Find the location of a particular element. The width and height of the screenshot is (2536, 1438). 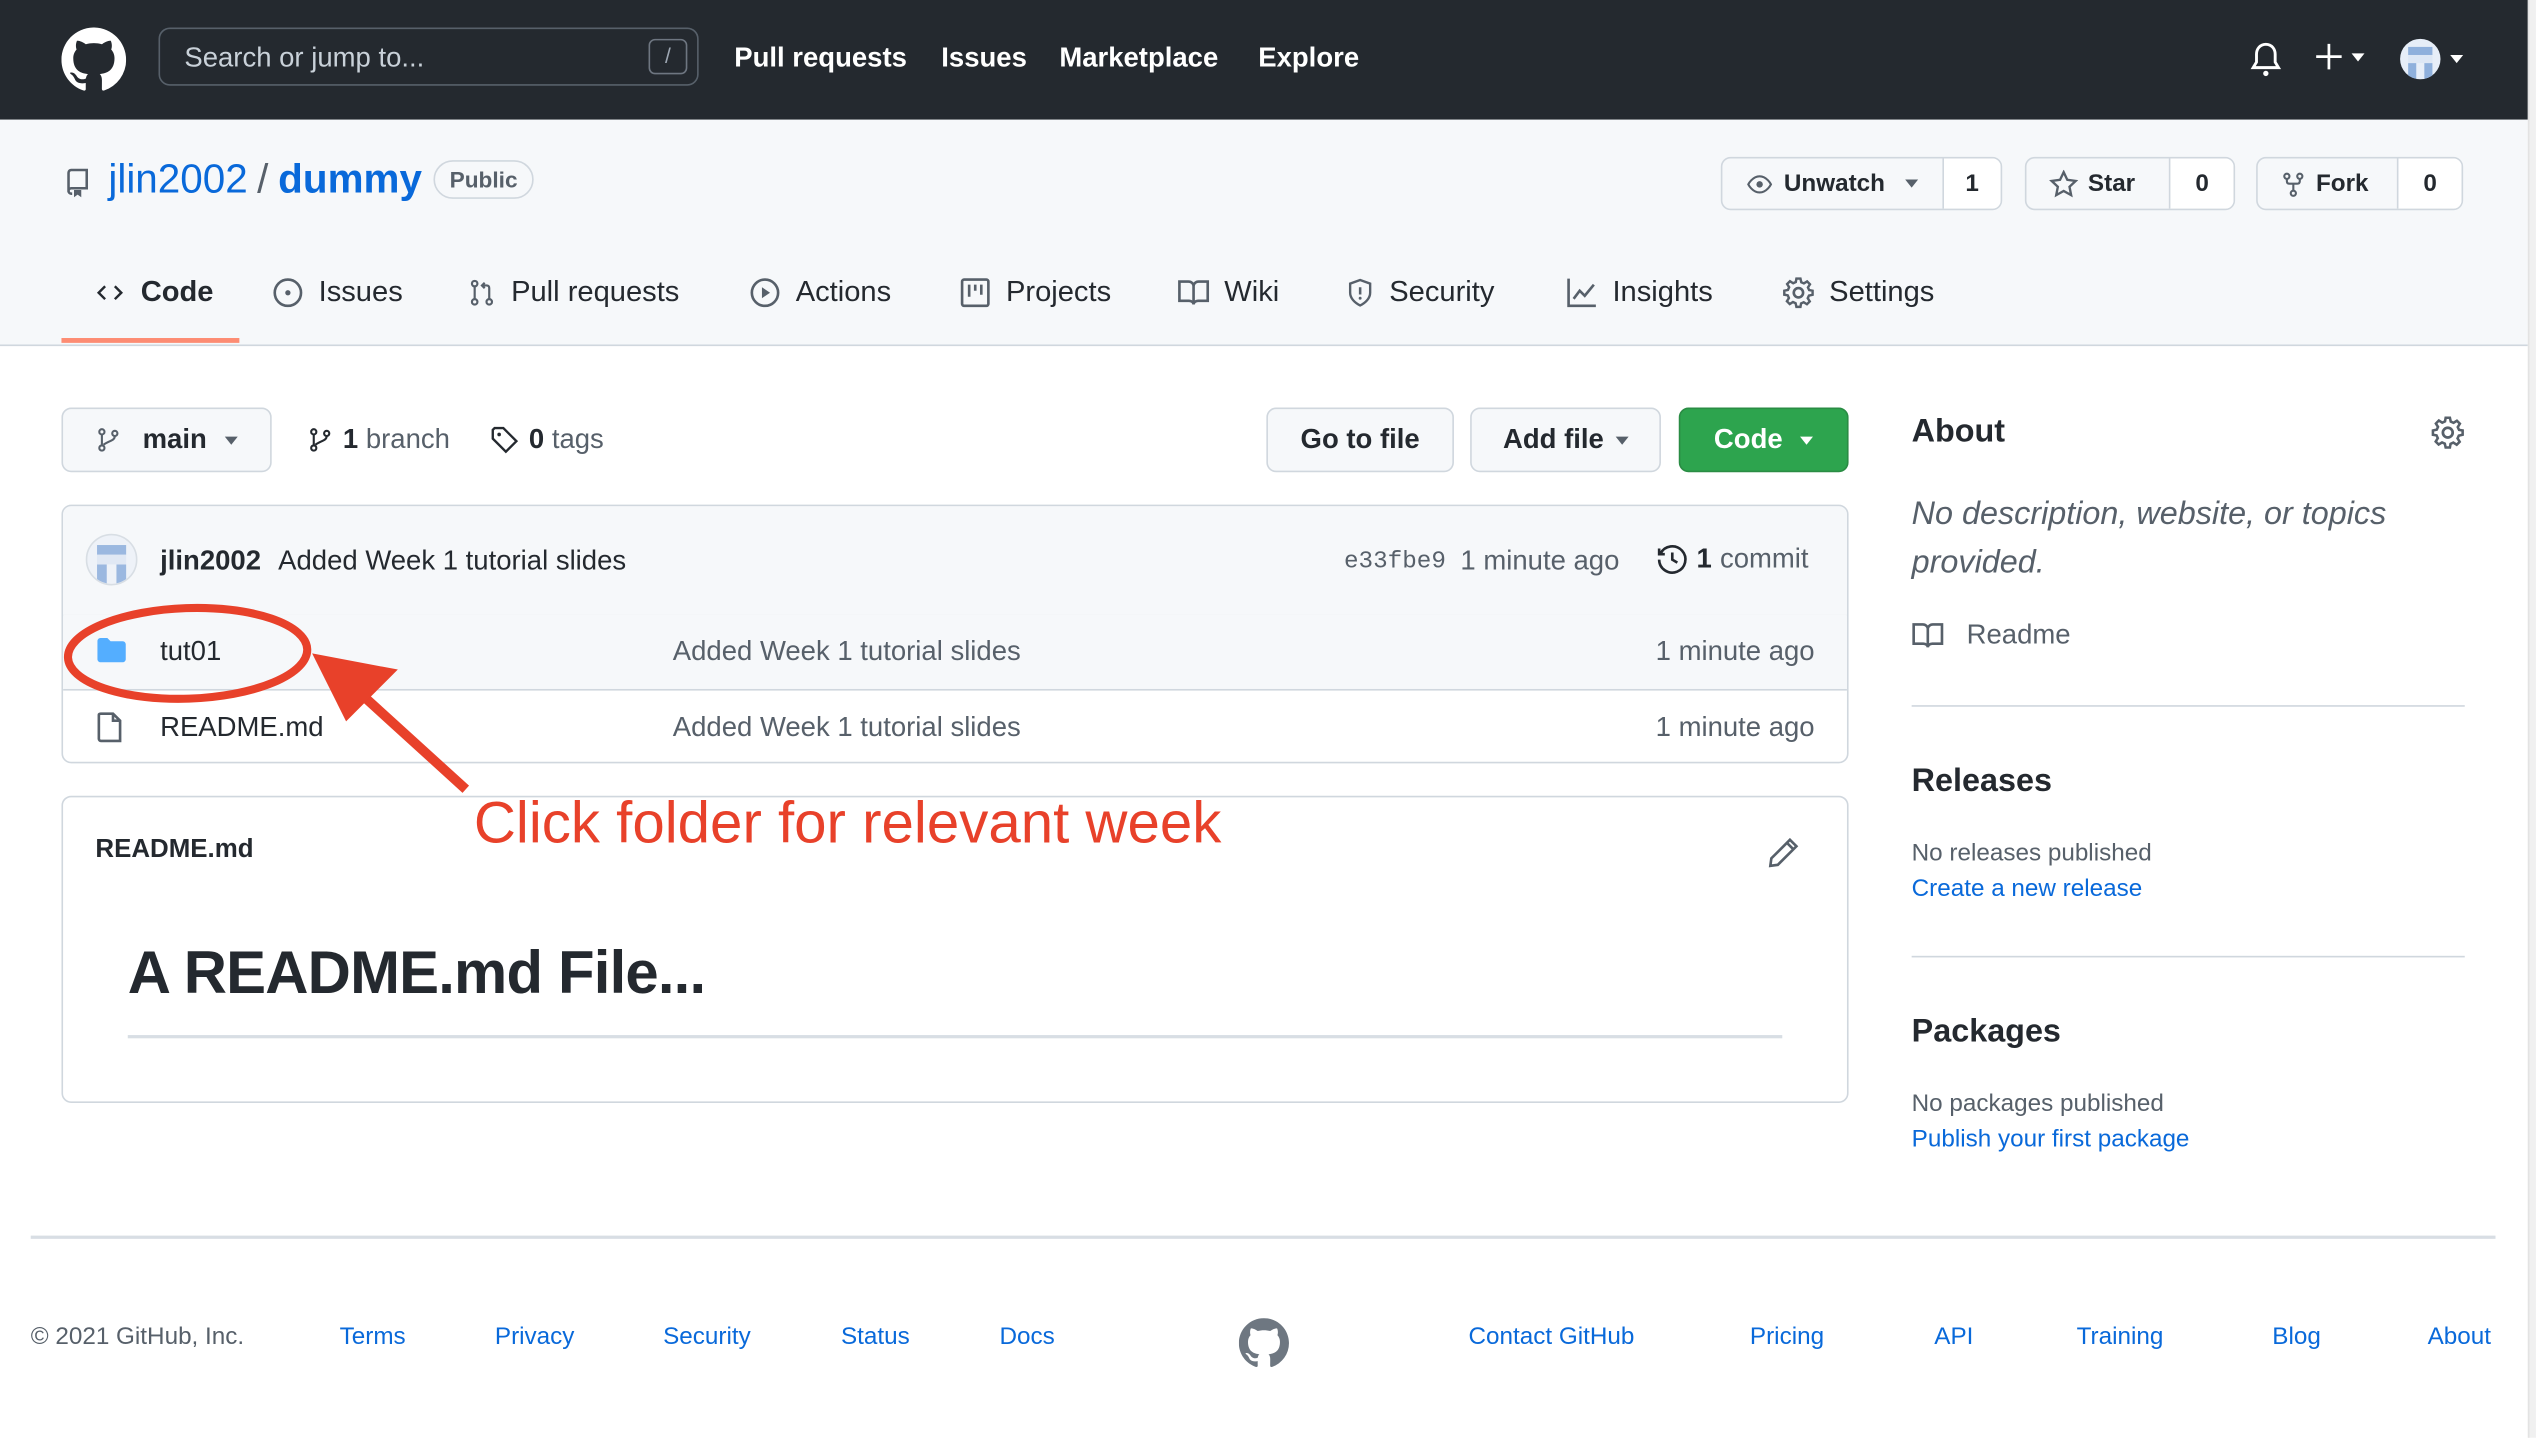

annotation-text: Click folder for relevant week is located at coordinates (847, 822).